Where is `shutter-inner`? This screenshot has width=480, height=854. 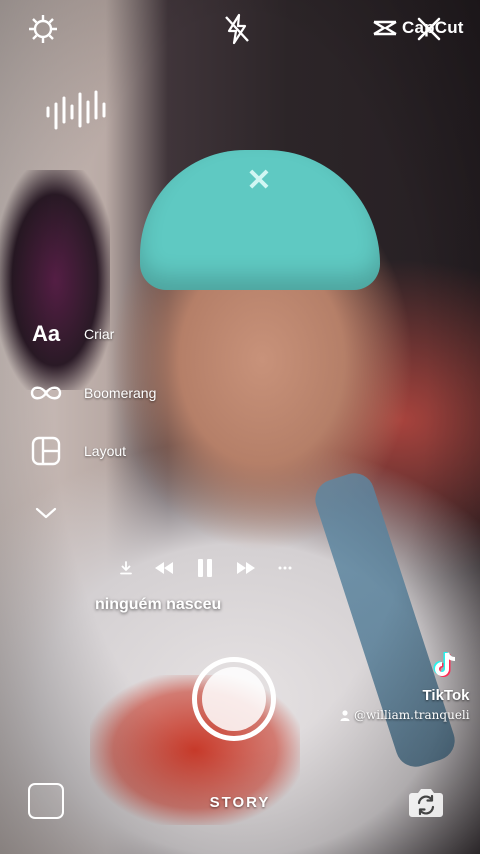 shutter-inner is located at coordinates (234, 699).